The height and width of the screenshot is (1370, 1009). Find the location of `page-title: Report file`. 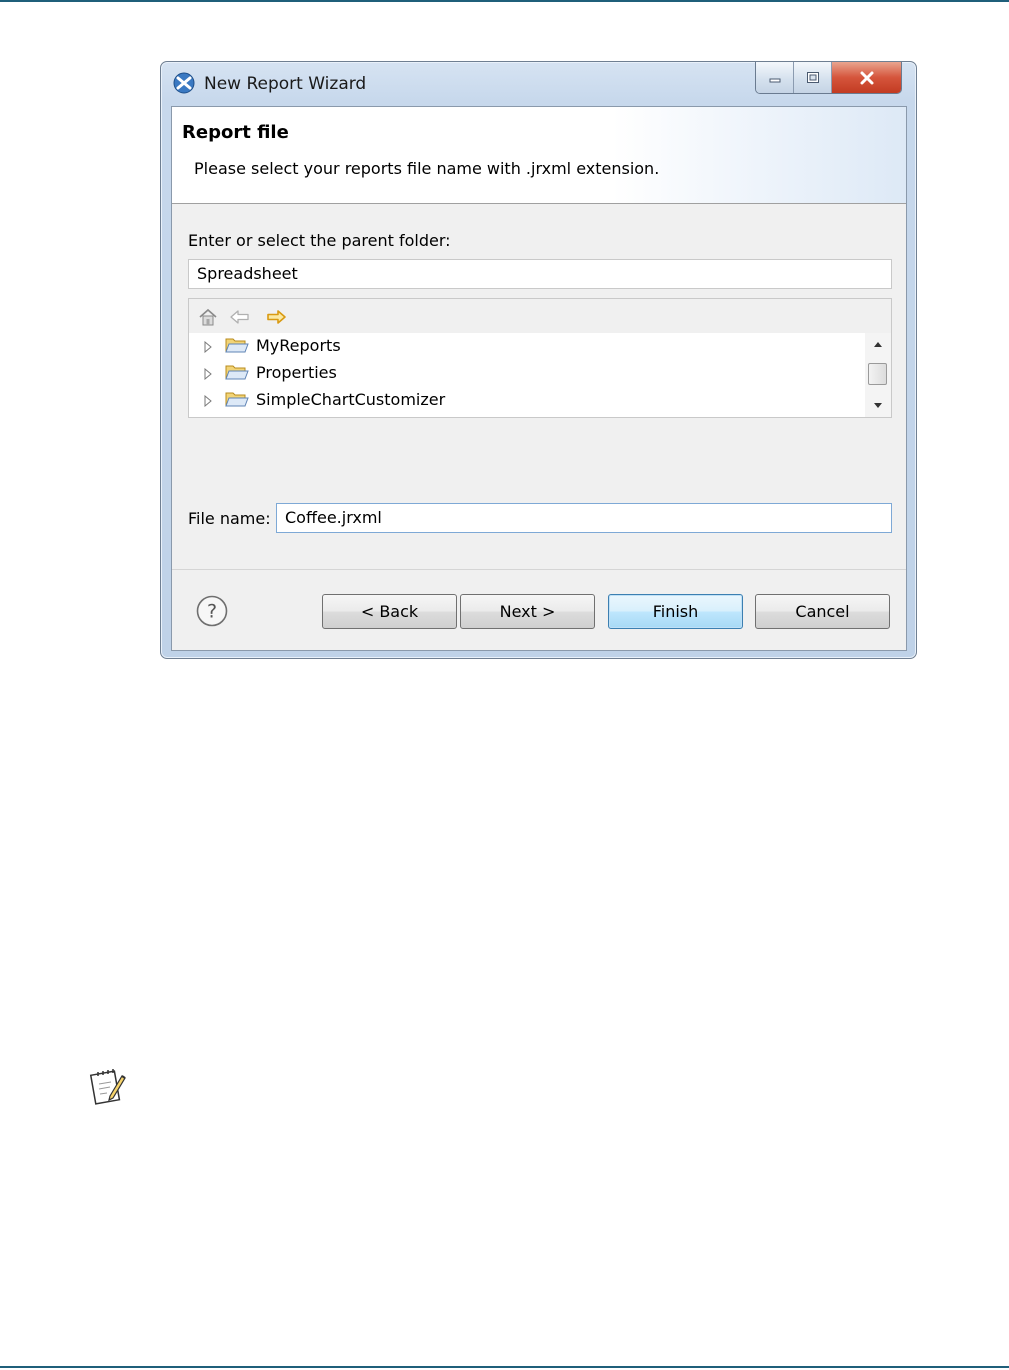

page-title: Report file is located at coordinates (235, 132).